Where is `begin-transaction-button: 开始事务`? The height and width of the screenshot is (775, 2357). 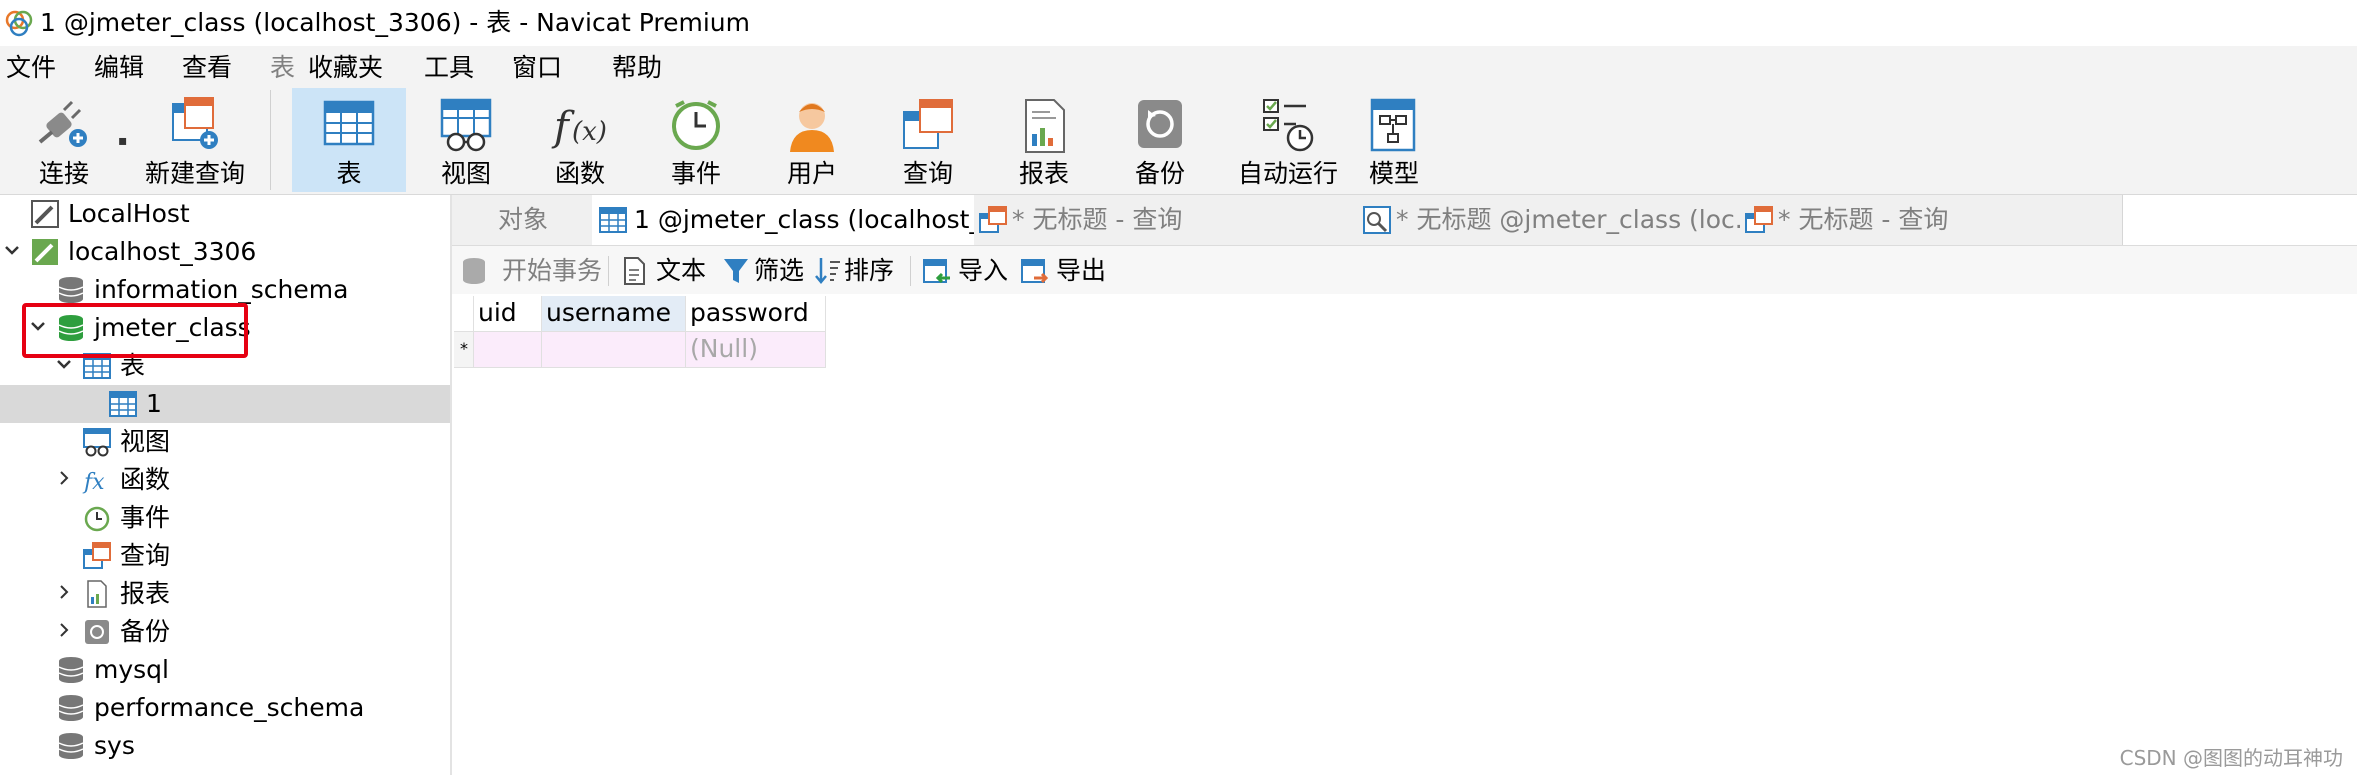
begin-transaction-button: 开始事务 is located at coordinates (531, 271).